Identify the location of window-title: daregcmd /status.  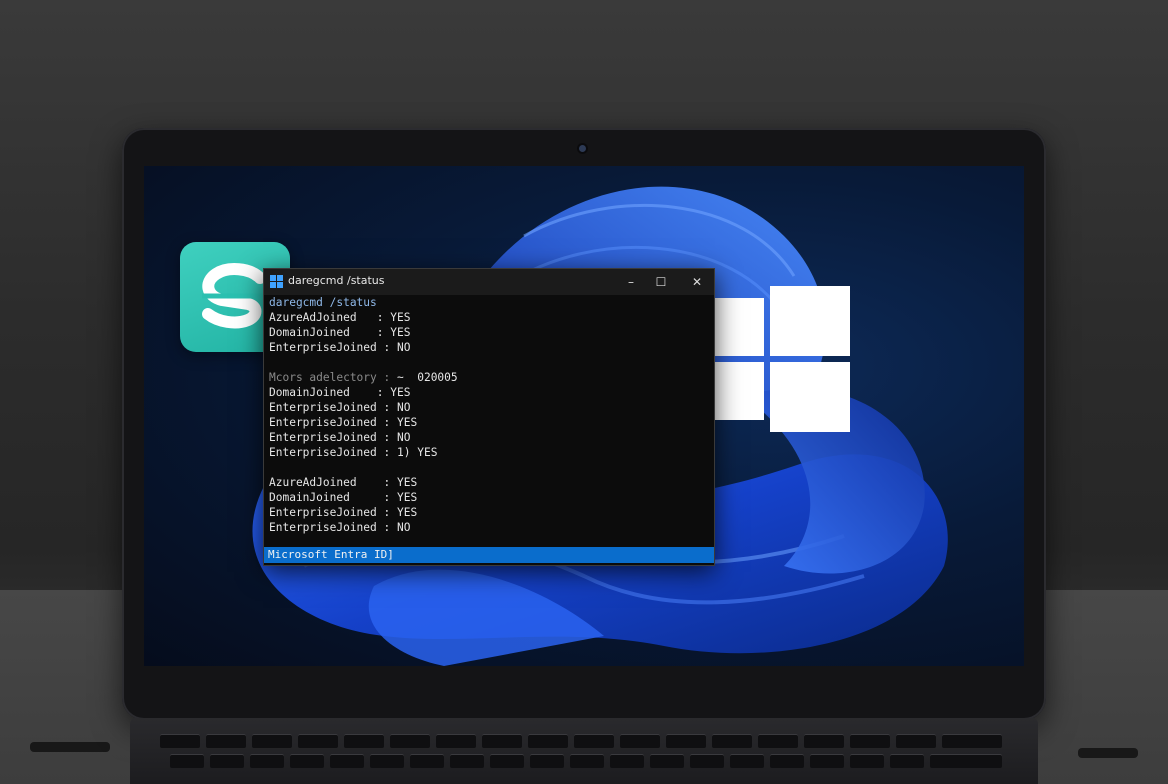
(336, 280).